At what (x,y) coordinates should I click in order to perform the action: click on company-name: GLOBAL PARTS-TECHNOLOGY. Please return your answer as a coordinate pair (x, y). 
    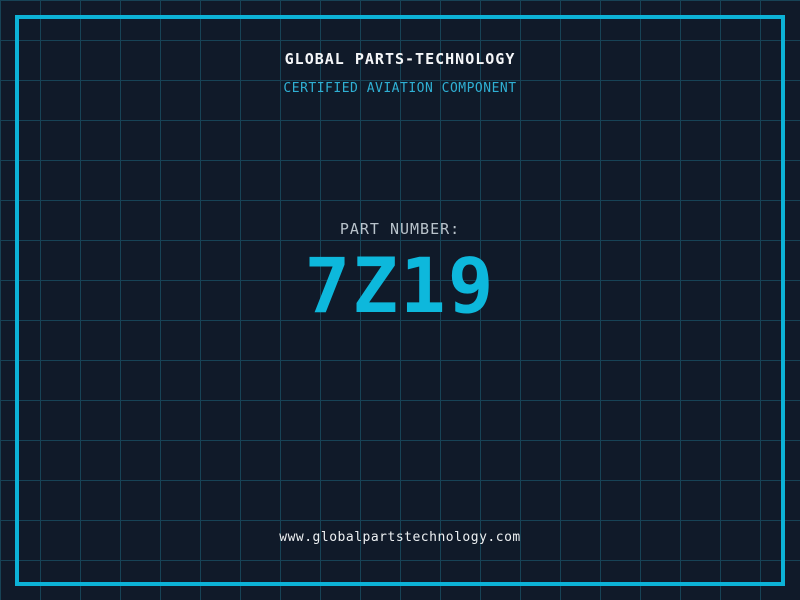
    Looking at the image, I should click on (400, 59).